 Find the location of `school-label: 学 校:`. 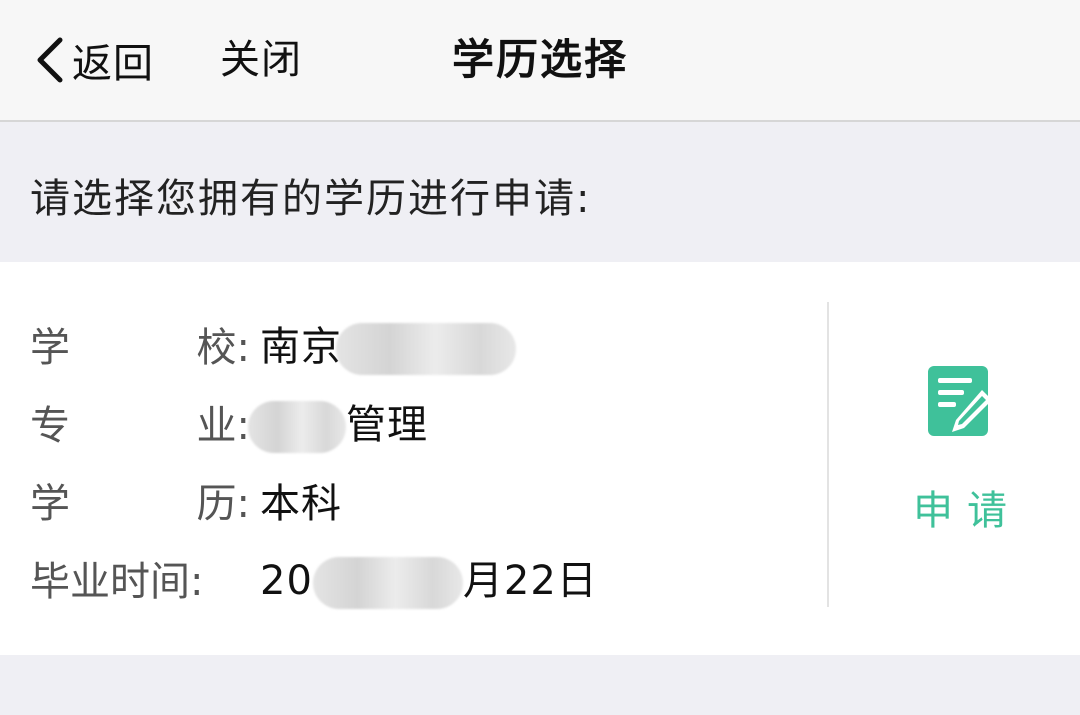

school-label: 学 校: is located at coordinates (140, 348).